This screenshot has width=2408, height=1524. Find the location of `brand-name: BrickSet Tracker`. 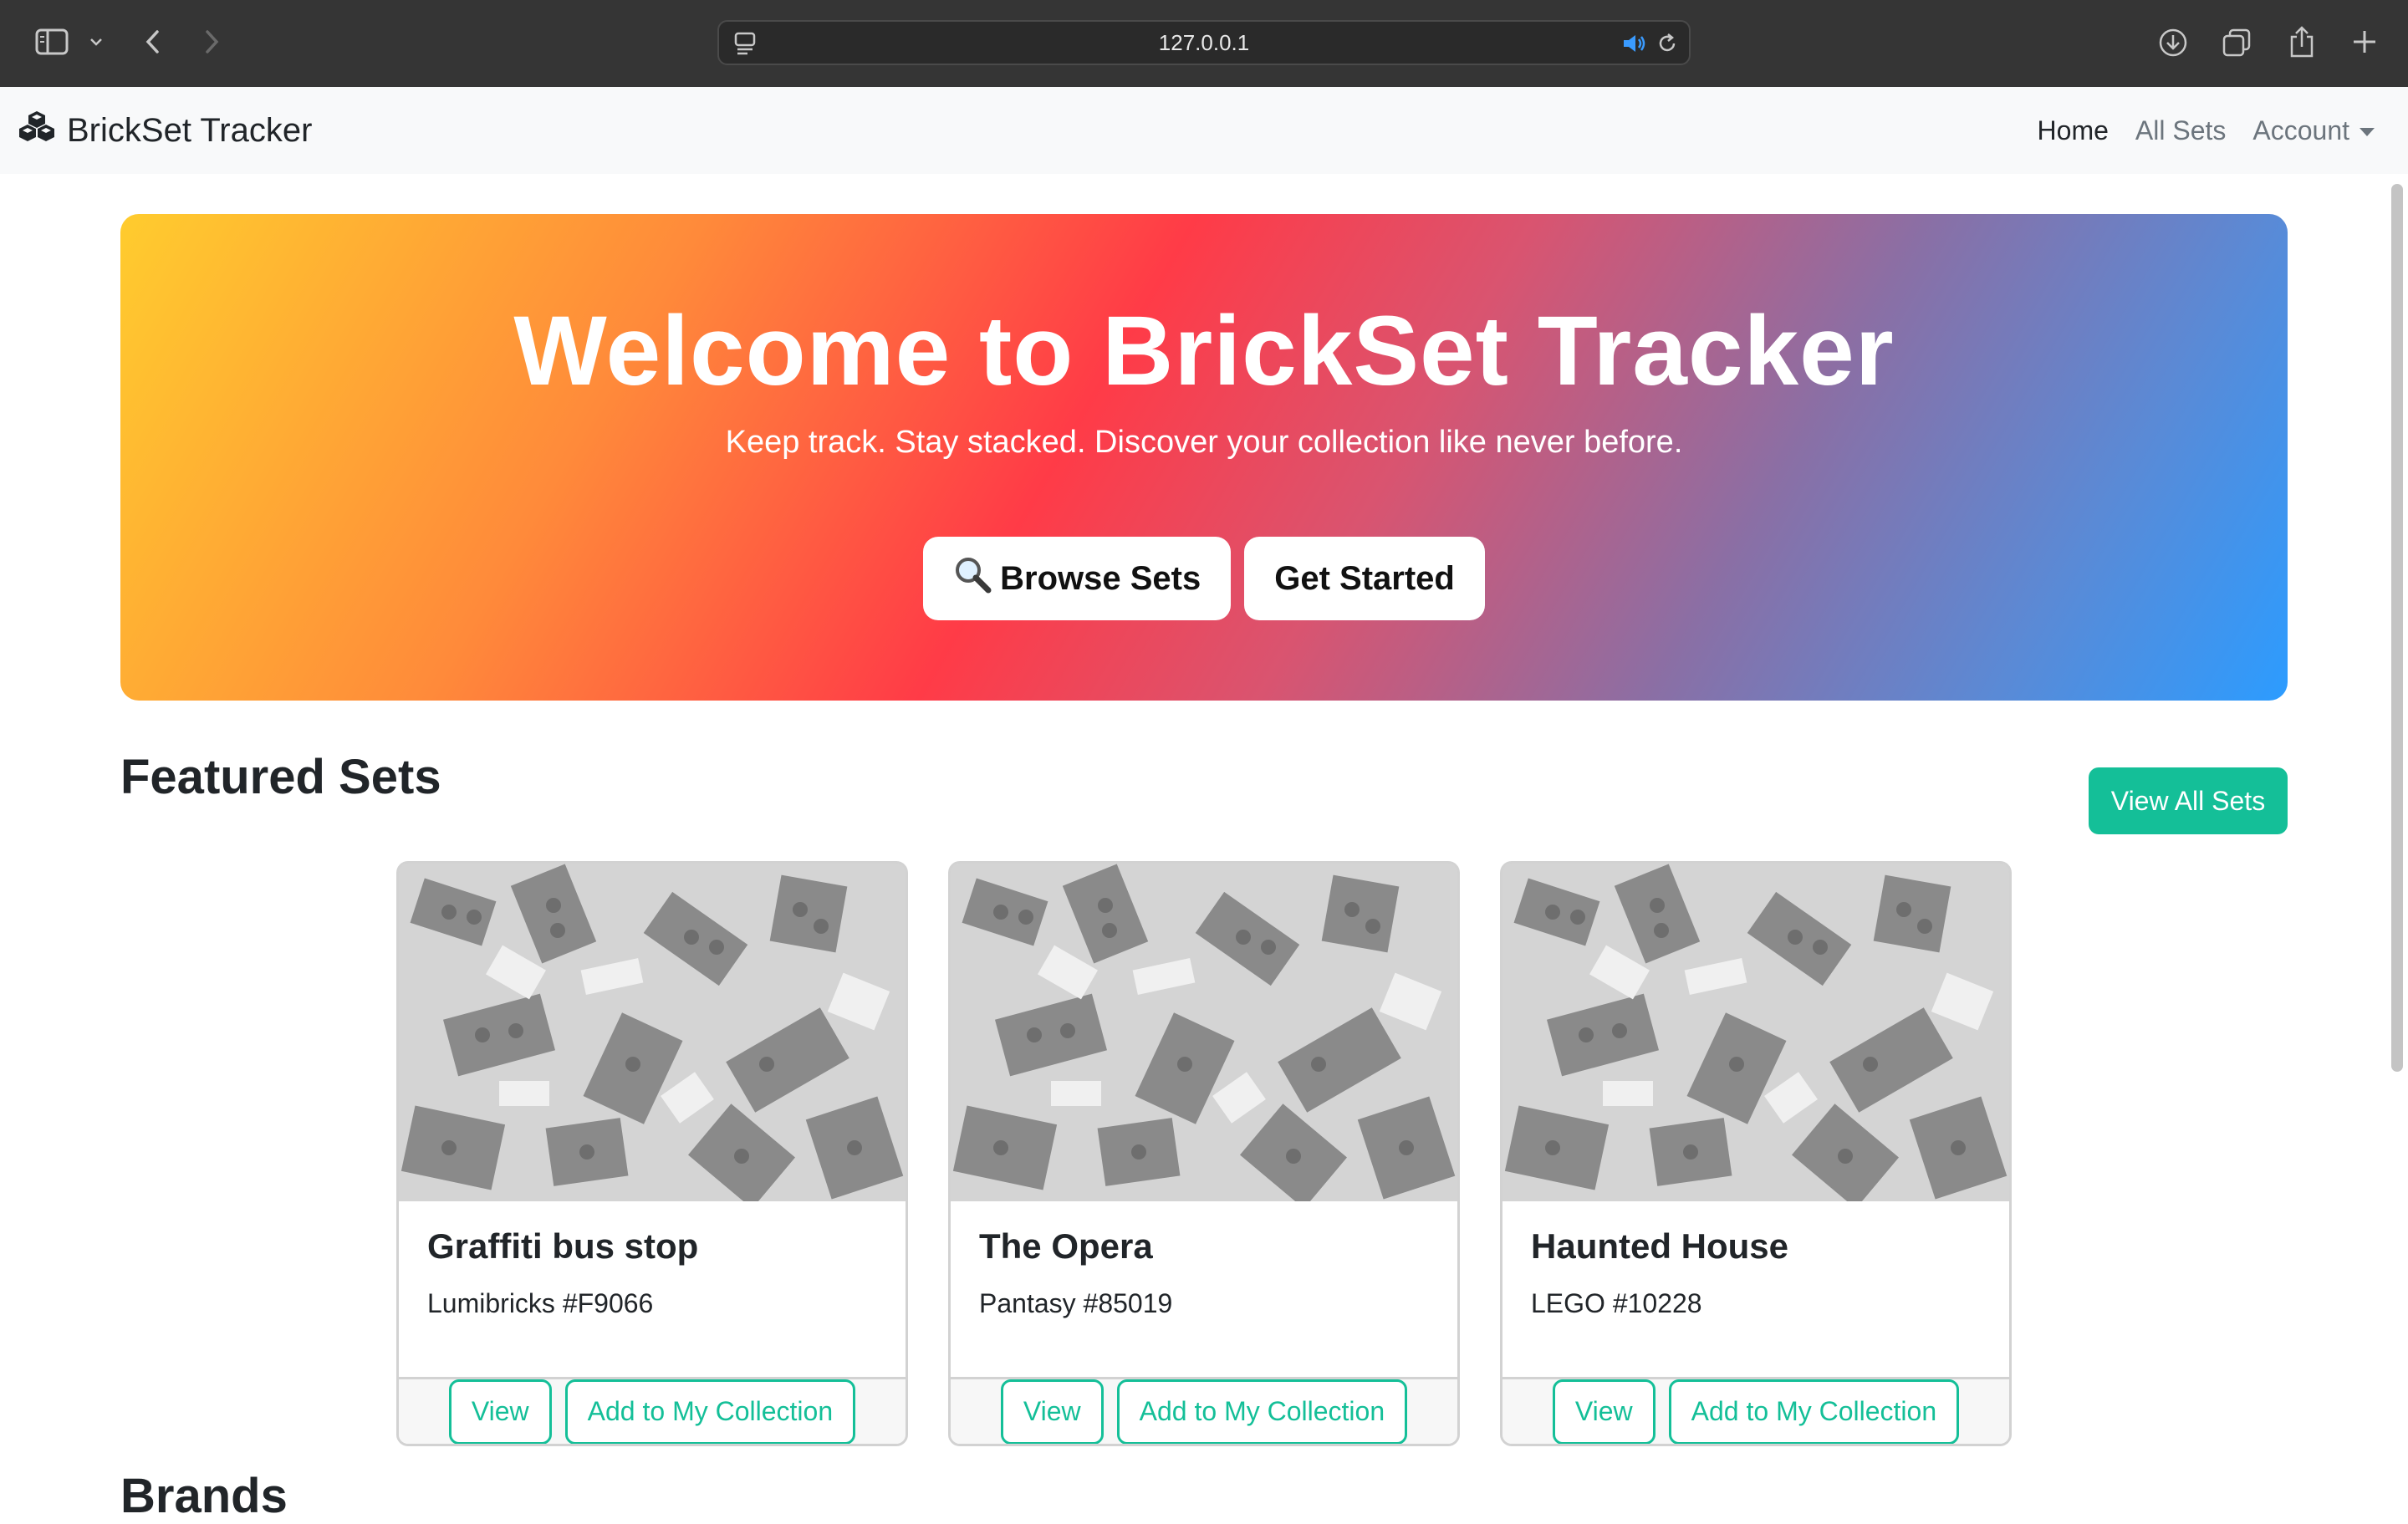

brand-name: BrickSet Tracker is located at coordinates (190, 130).